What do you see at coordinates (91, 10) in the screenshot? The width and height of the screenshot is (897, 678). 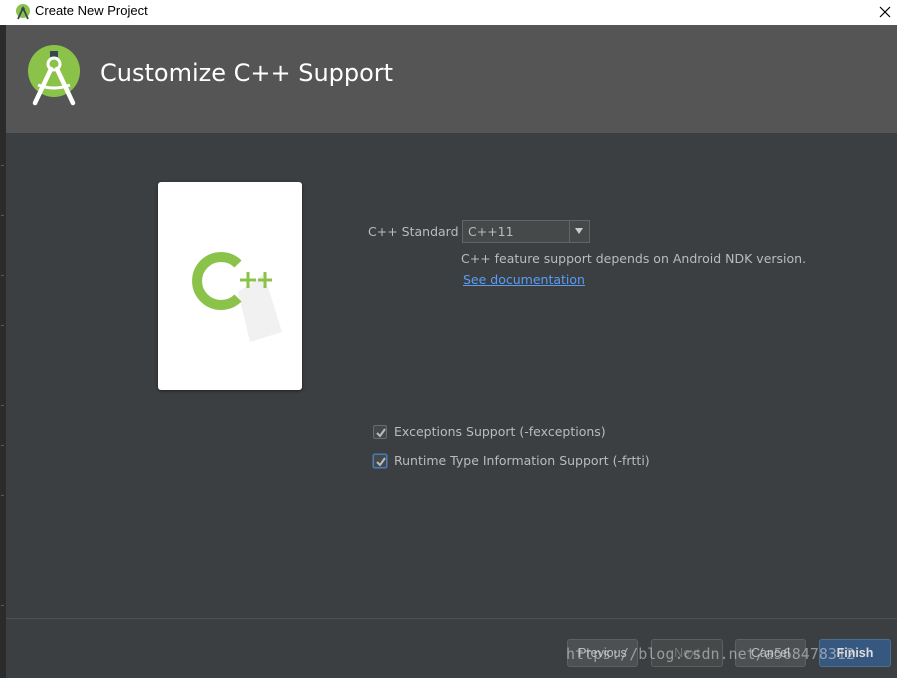 I see `window-title: Create New Project` at bounding box center [91, 10].